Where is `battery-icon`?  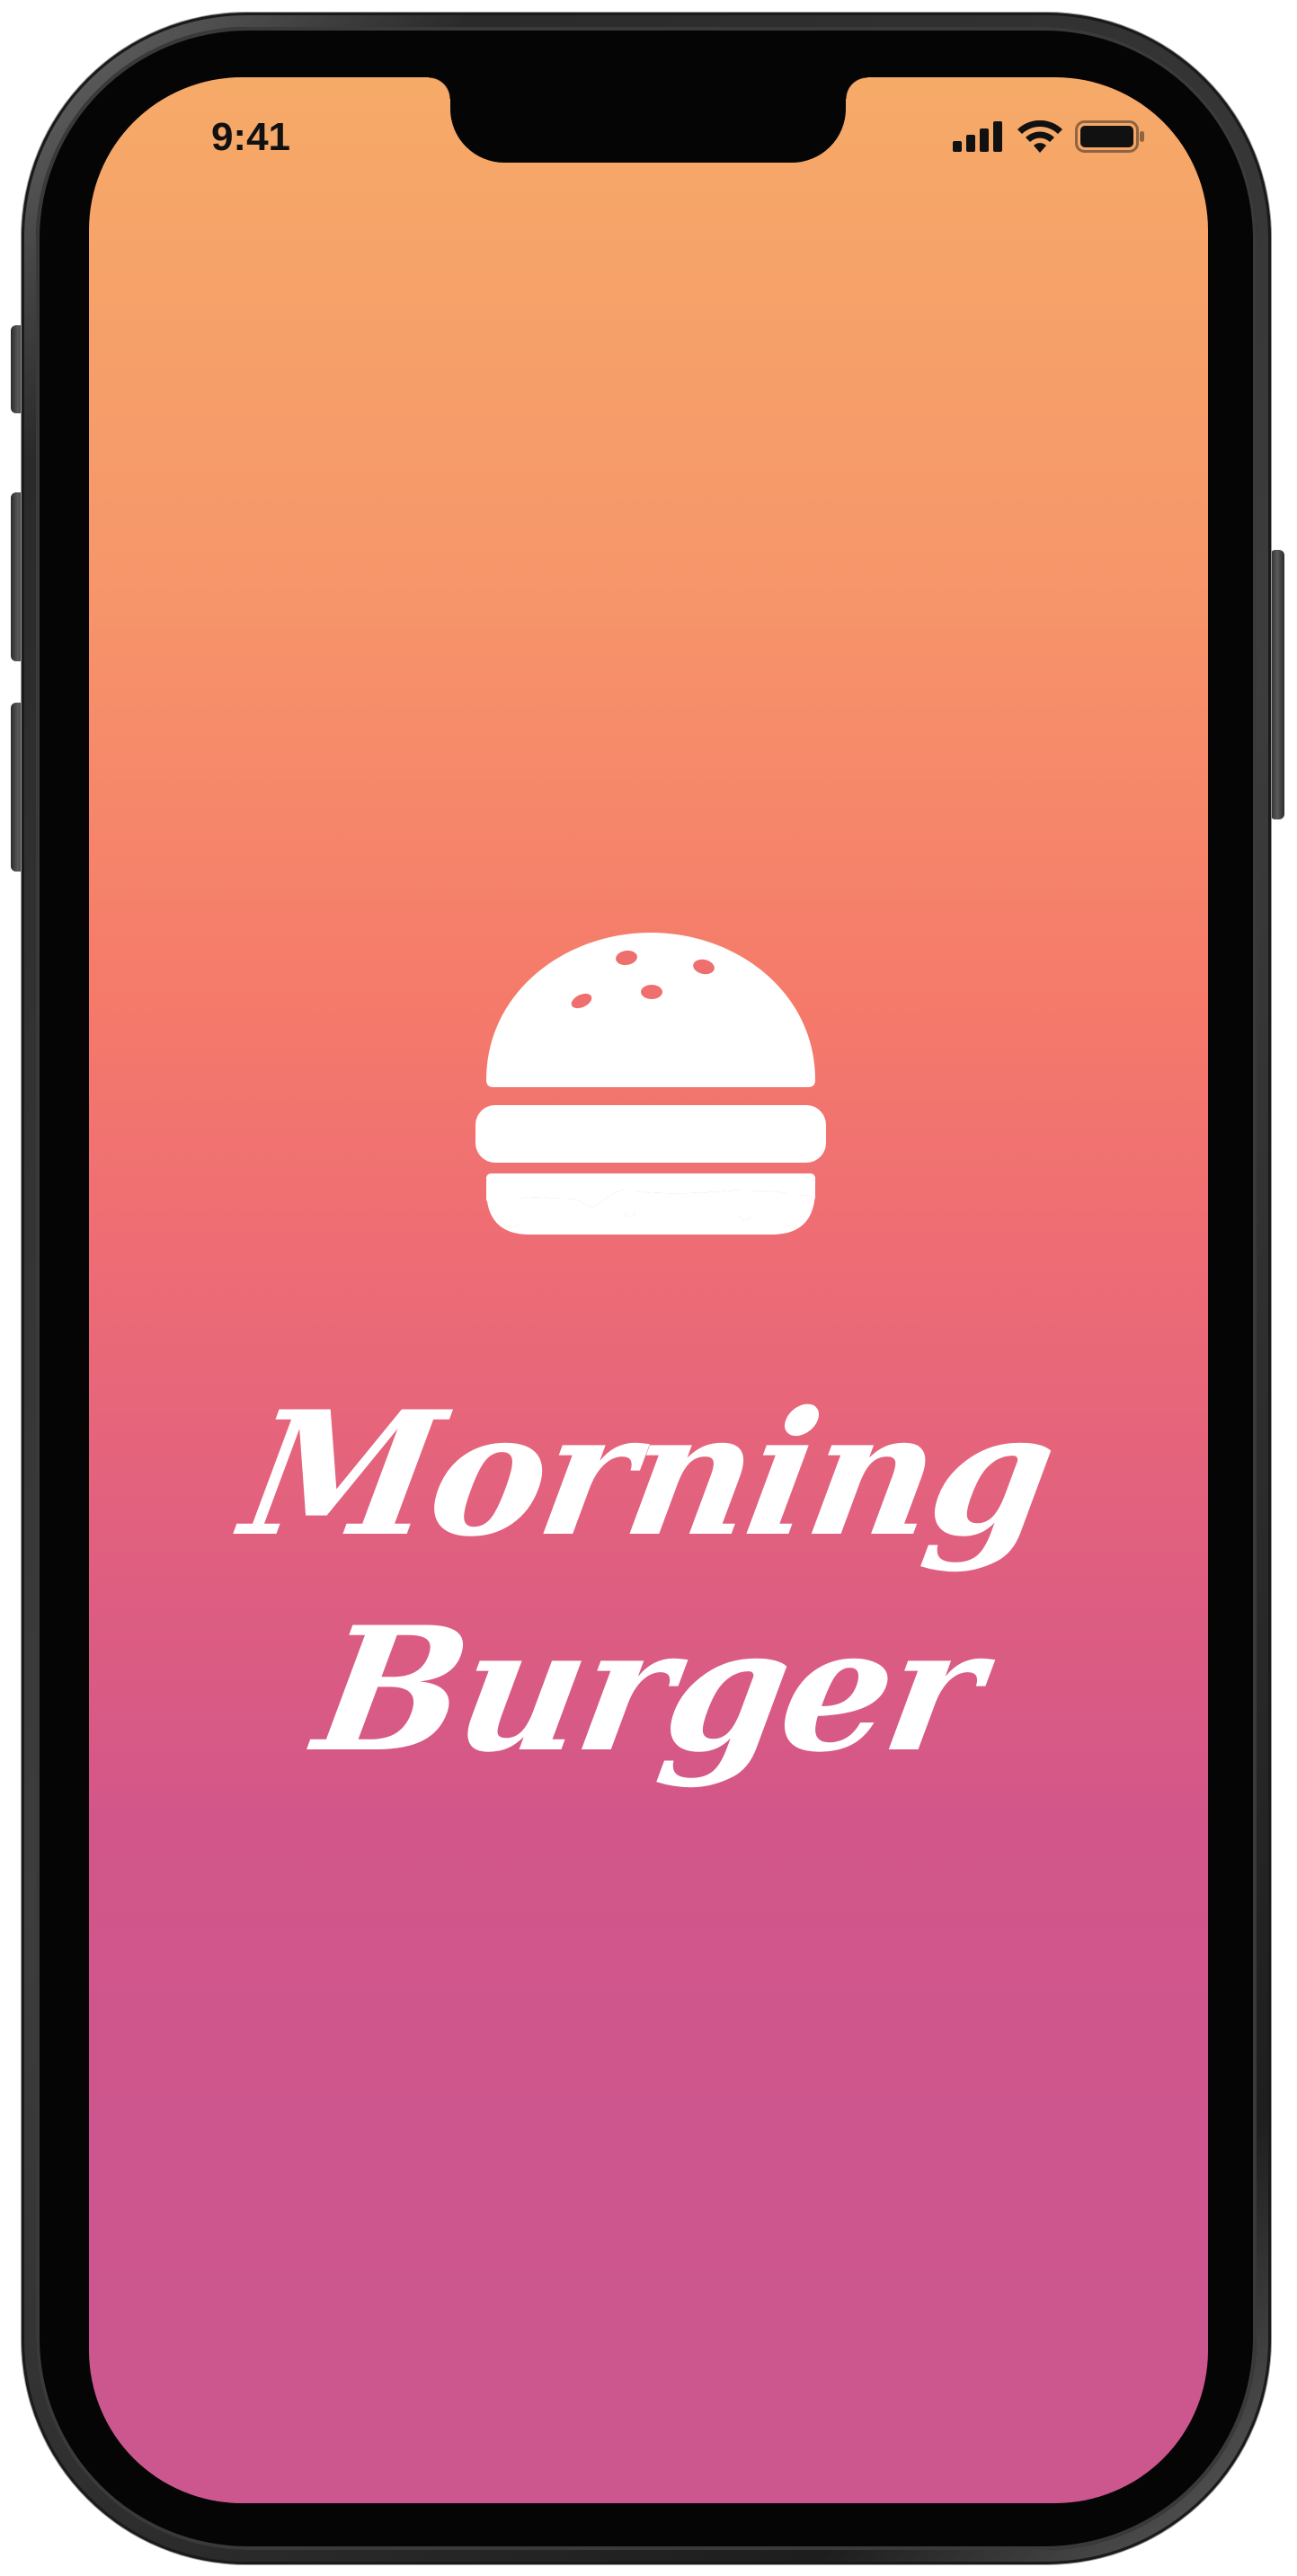 battery-icon is located at coordinates (1109, 136).